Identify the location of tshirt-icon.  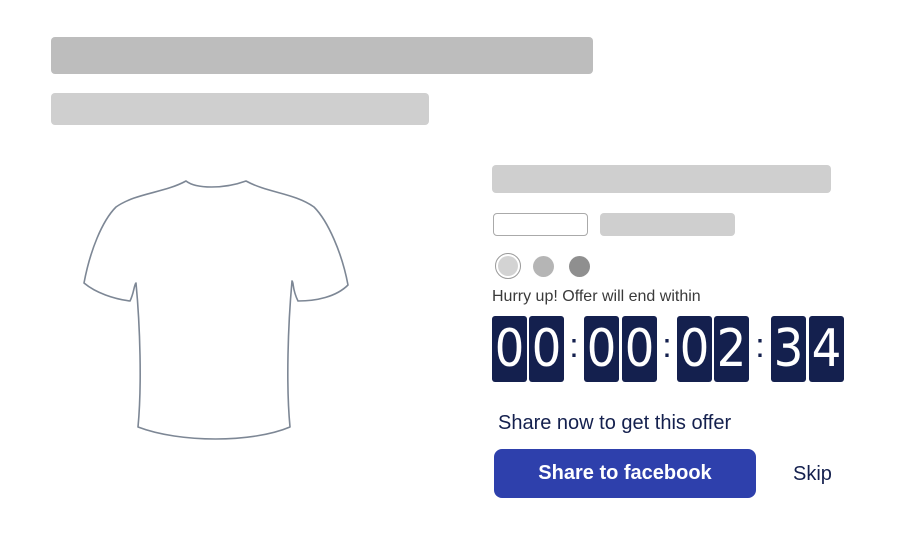
(216, 310).